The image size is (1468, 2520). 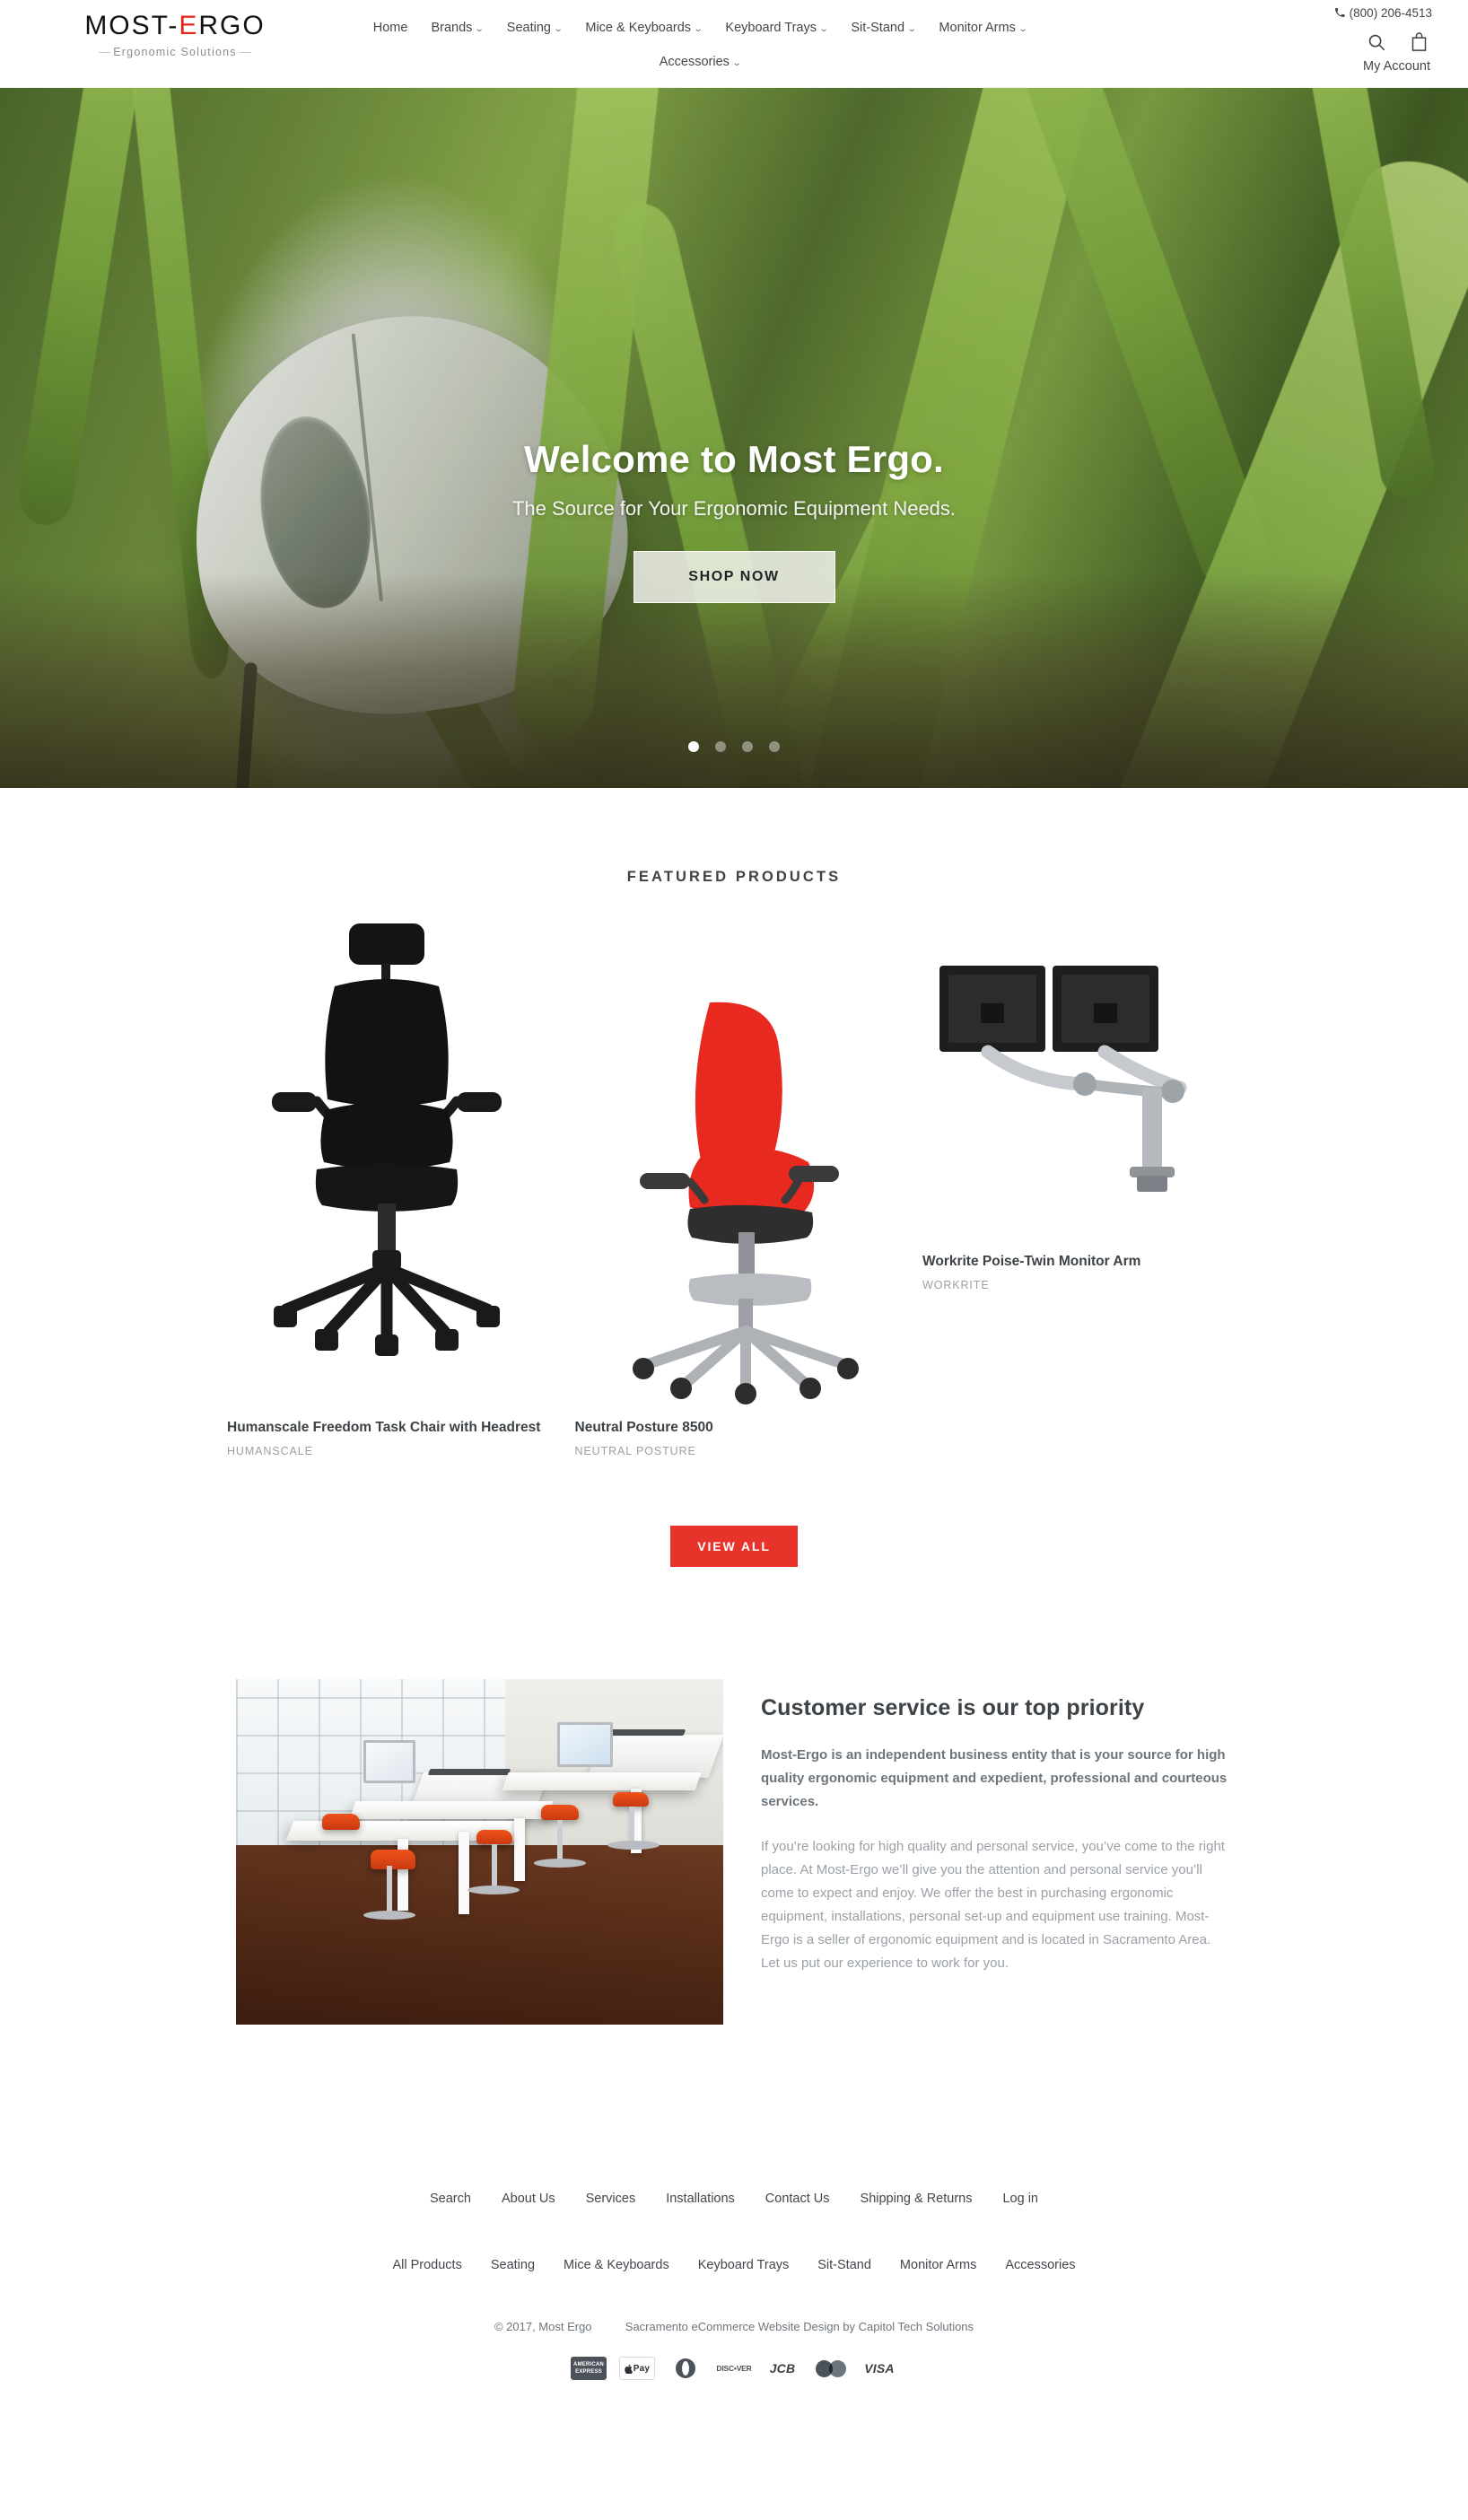 What do you see at coordinates (635, 1451) in the screenshot?
I see `product-vendor: NEUTRAL POSTURE` at bounding box center [635, 1451].